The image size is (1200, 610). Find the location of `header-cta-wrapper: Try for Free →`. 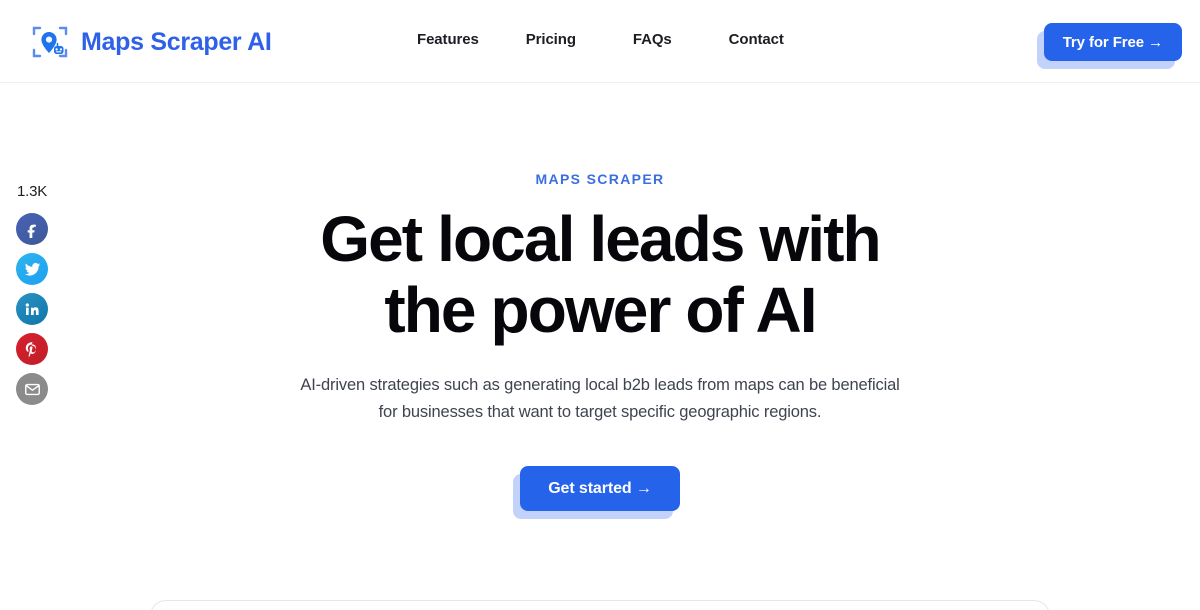

header-cta-wrapper: Try for Free → is located at coordinates (1109, 46).